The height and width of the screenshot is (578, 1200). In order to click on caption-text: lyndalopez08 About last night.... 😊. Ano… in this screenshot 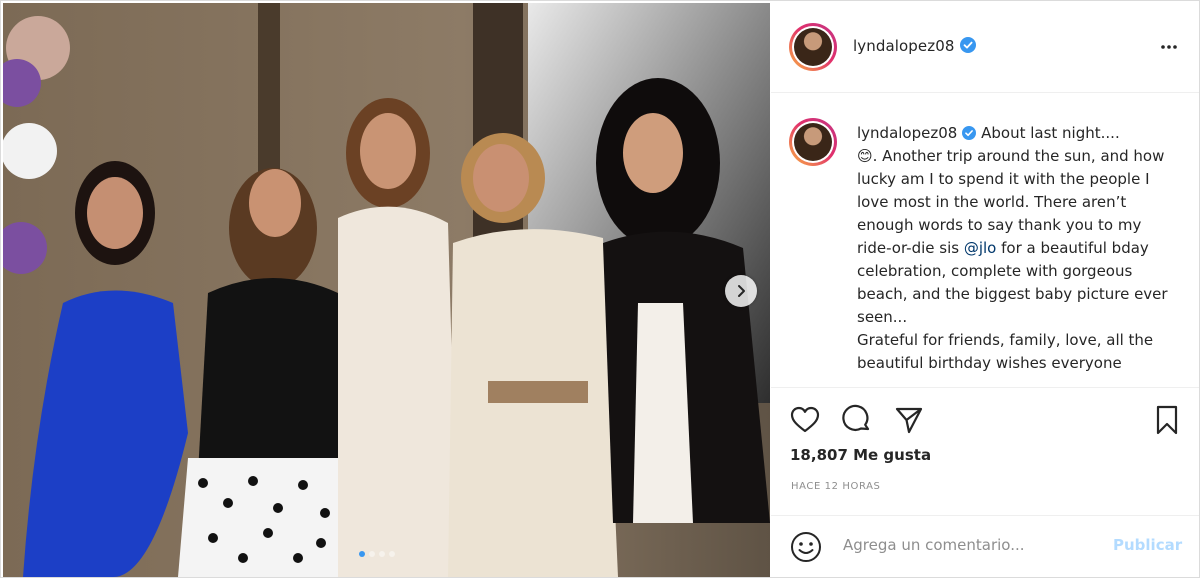, I will do `click(1012, 248)`.